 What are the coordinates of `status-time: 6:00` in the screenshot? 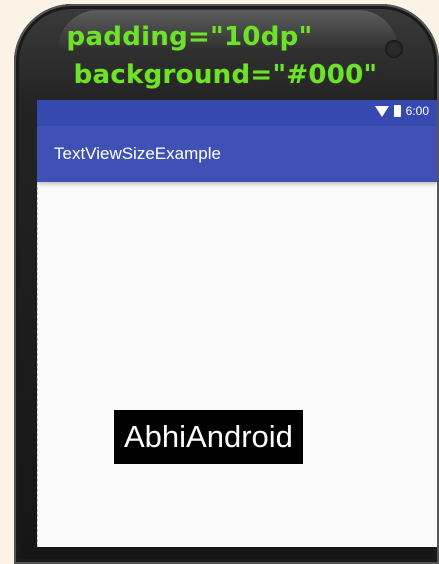 It's located at (417, 111).